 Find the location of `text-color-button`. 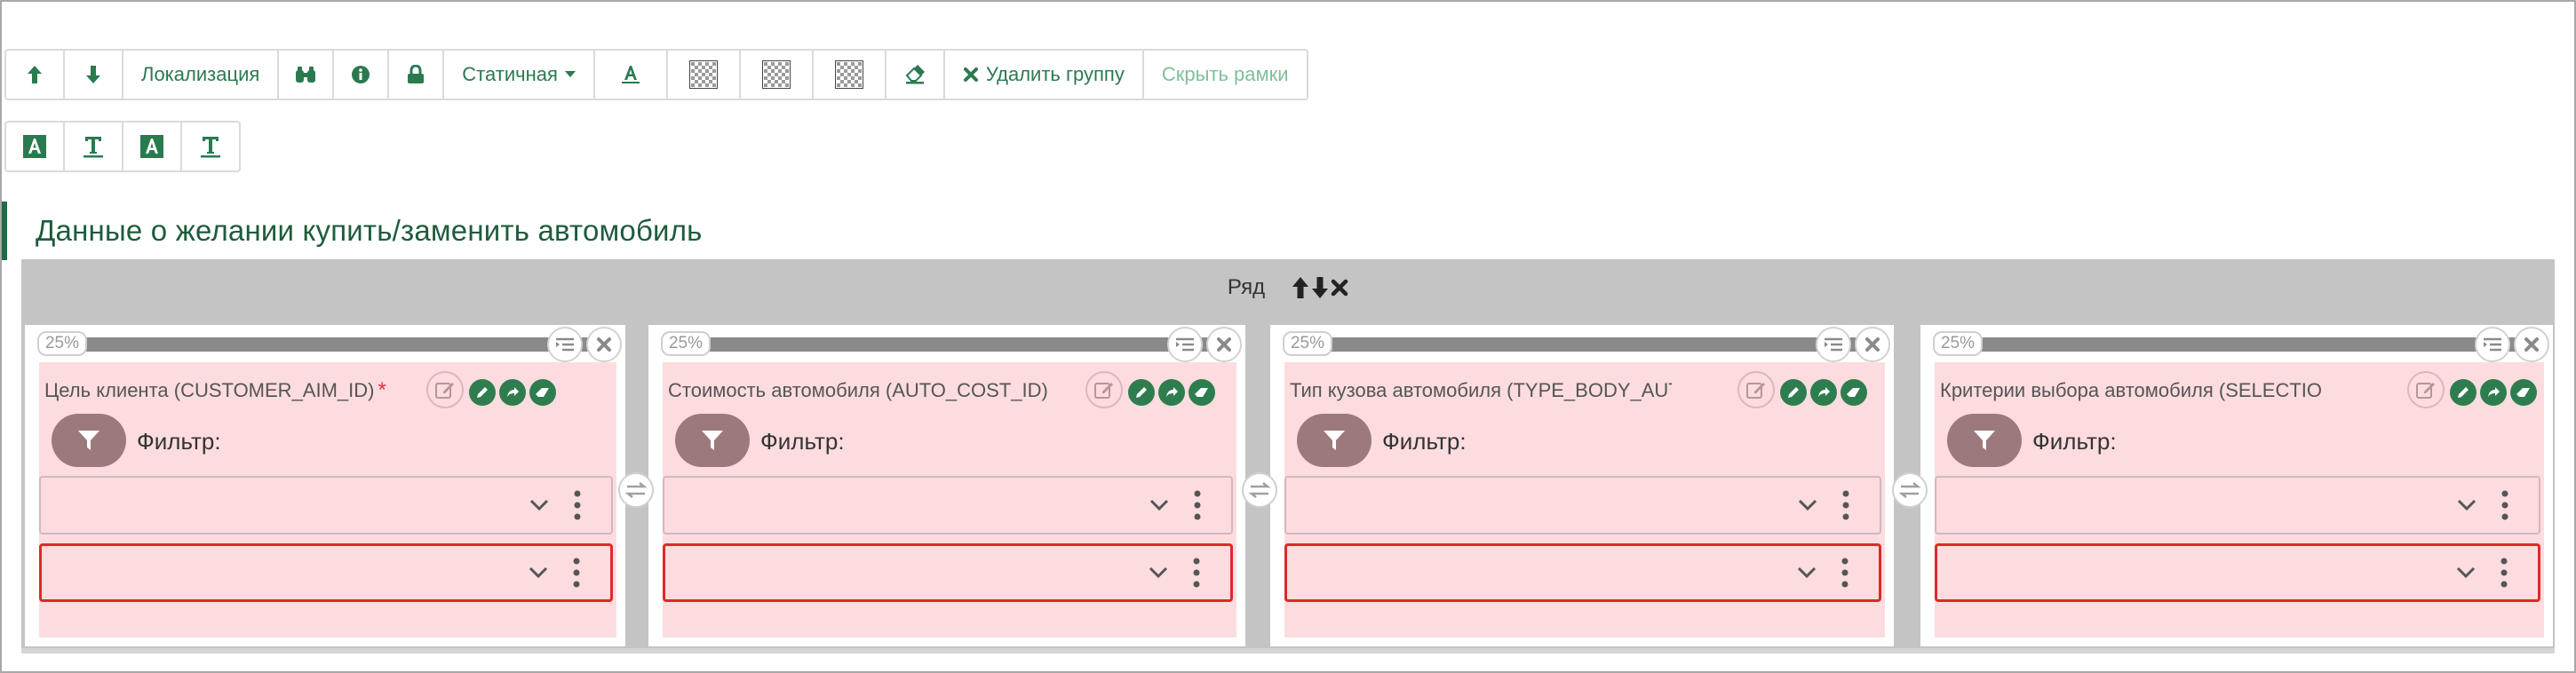

text-color-button is located at coordinates (630, 74).